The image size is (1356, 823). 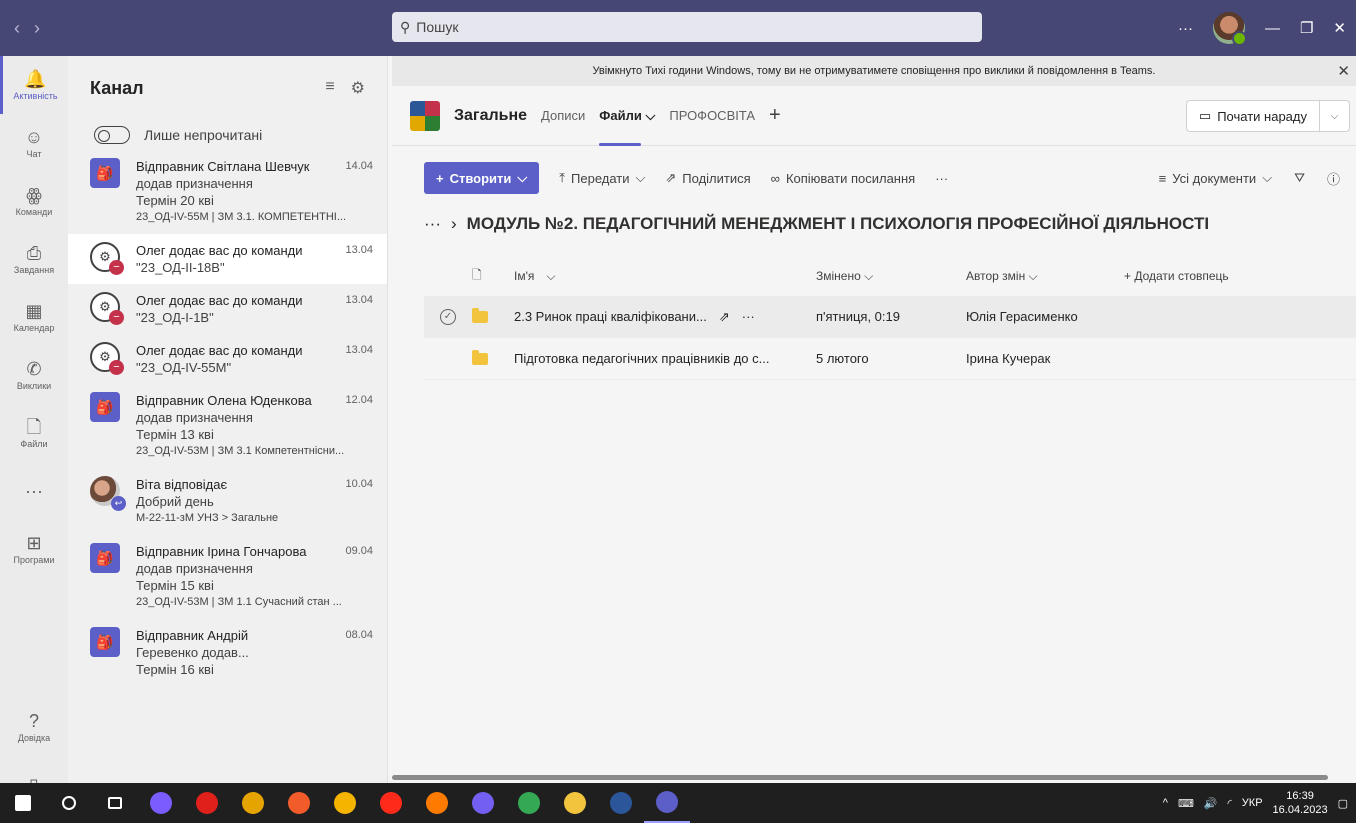 I want to click on channel-tab: Файли ⌵, so click(x=627, y=116).